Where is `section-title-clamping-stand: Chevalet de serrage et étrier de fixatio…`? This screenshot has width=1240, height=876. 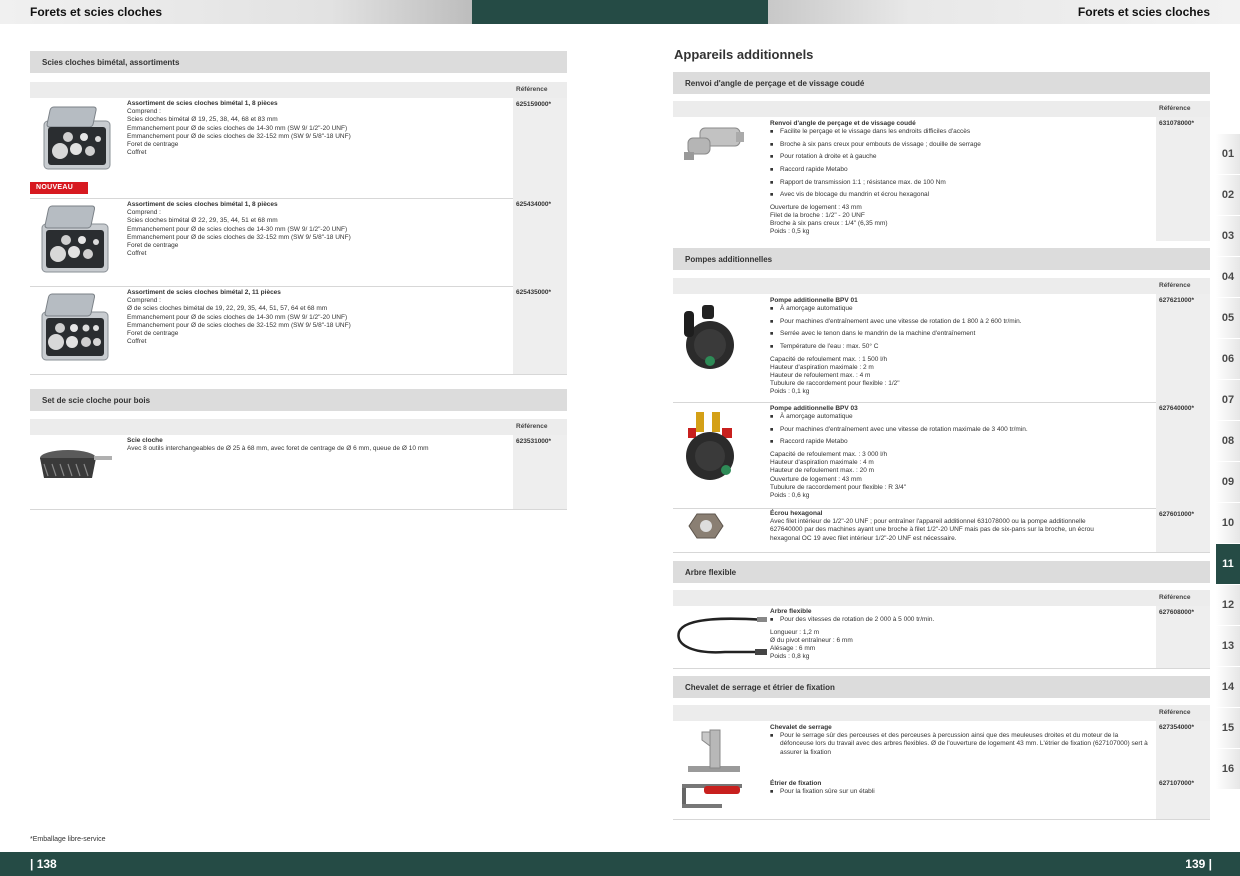 section-title-clamping-stand: Chevalet de serrage et étrier de fixatio… is located at coordinates (941, 687).